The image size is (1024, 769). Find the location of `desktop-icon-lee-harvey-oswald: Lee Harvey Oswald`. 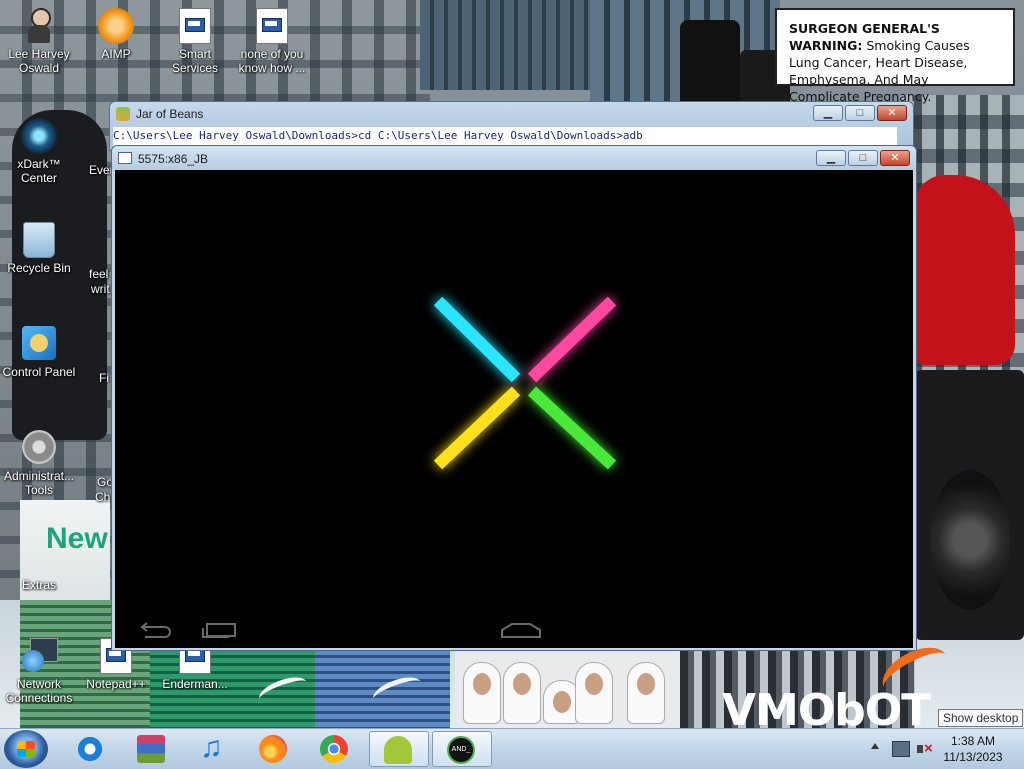

desktop-icon-lee-harvey-oswald: Lee Harvey Oswald is located at coordinates (39, 41).